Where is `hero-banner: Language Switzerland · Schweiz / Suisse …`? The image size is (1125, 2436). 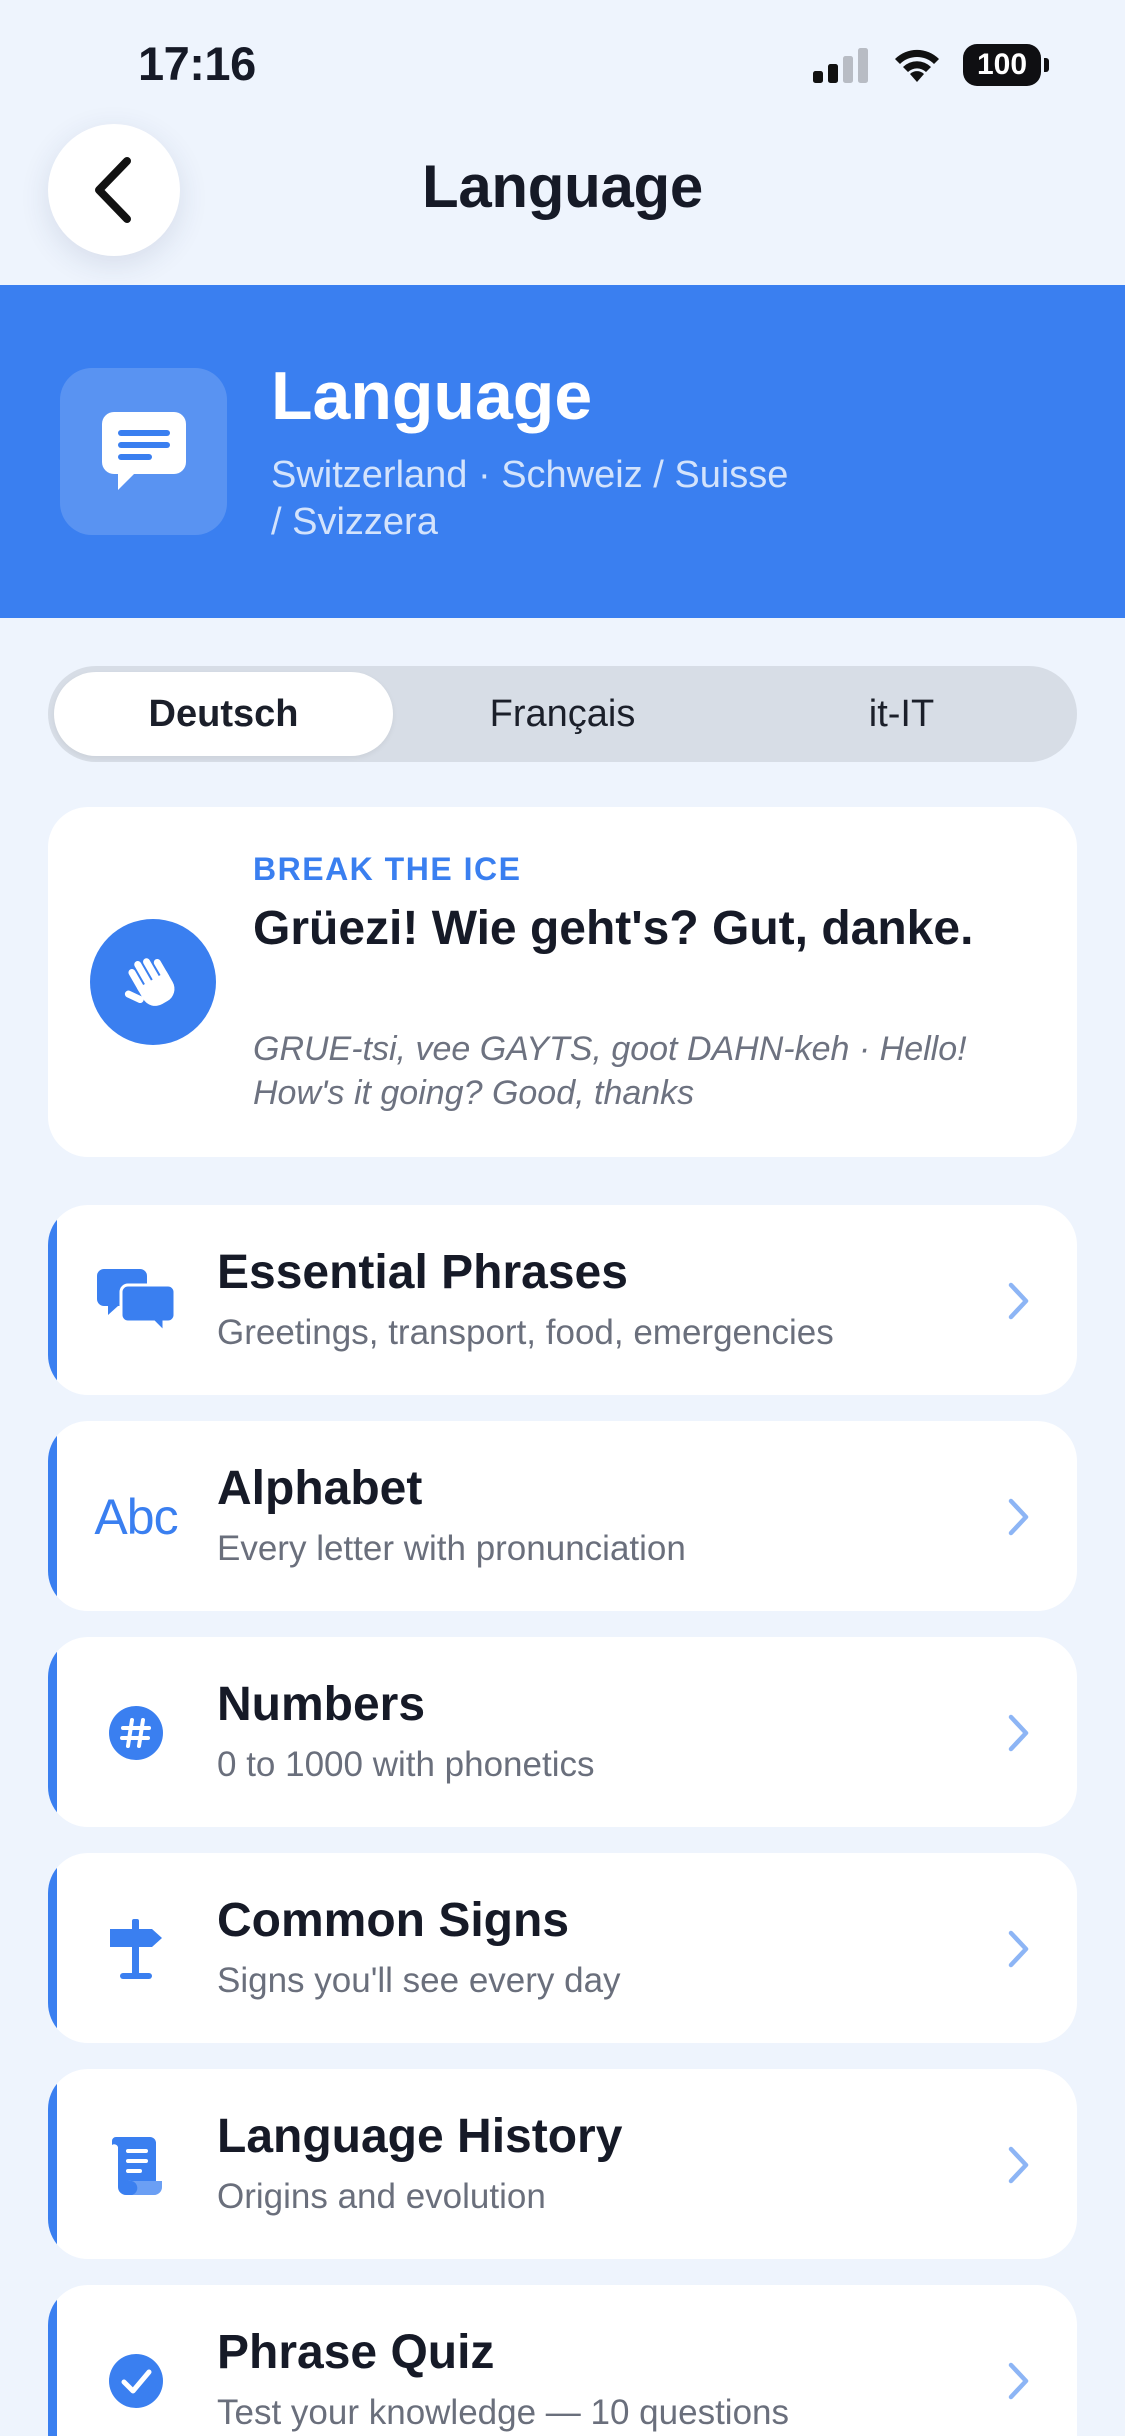 hero-banner: Language Switzerland · Schweiz / Suisse … is located at coordinates (562, 451).